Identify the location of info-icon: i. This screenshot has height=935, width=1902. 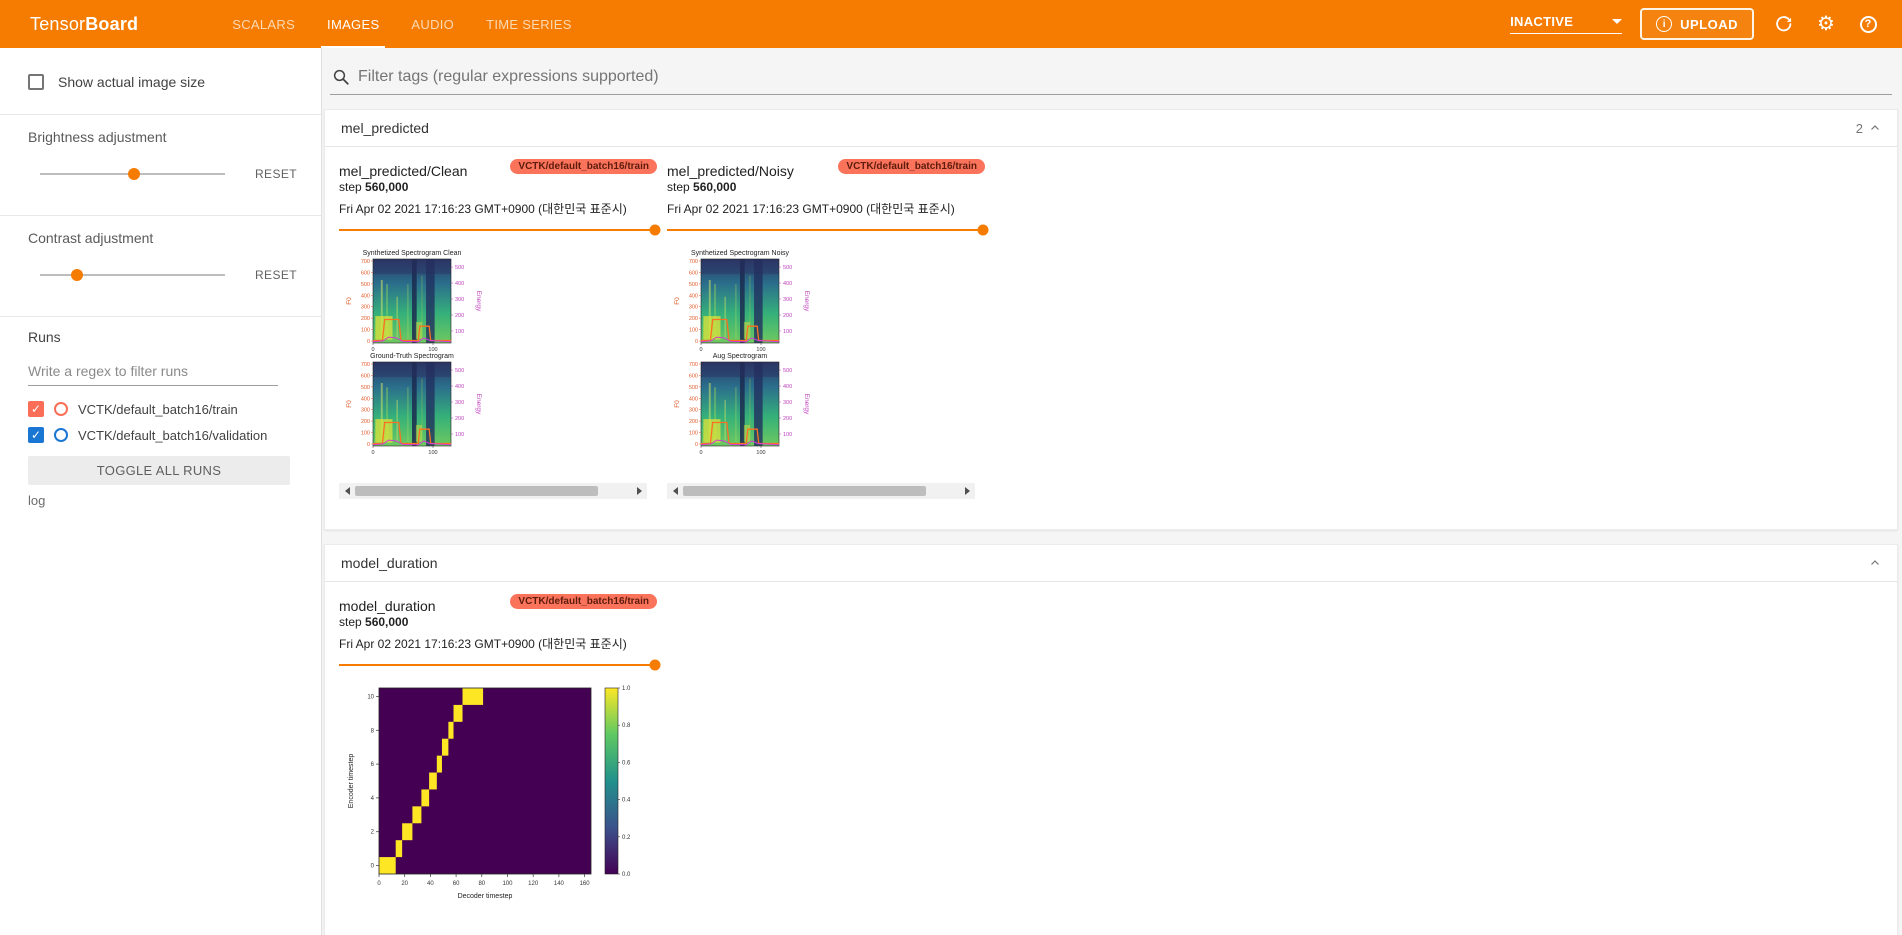
(1664, 24).